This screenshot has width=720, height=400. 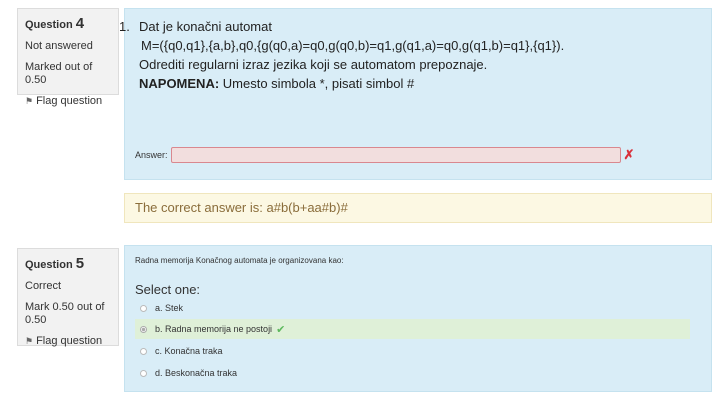 I want to click on option-a-label: a. Stek, so click(x=169, y=308).